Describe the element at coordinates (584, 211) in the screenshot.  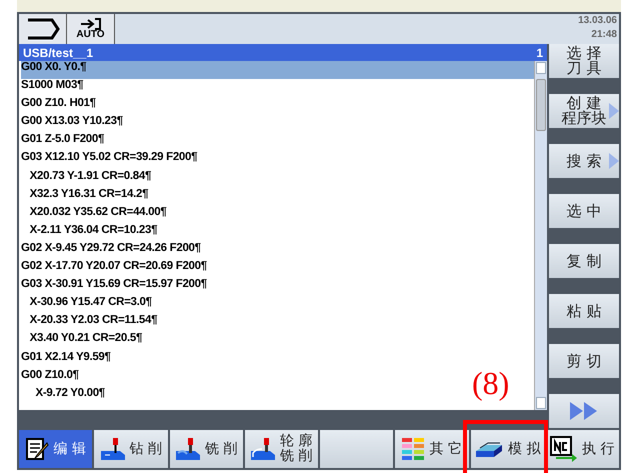
I see `softkey-button: 选 中` at that location.